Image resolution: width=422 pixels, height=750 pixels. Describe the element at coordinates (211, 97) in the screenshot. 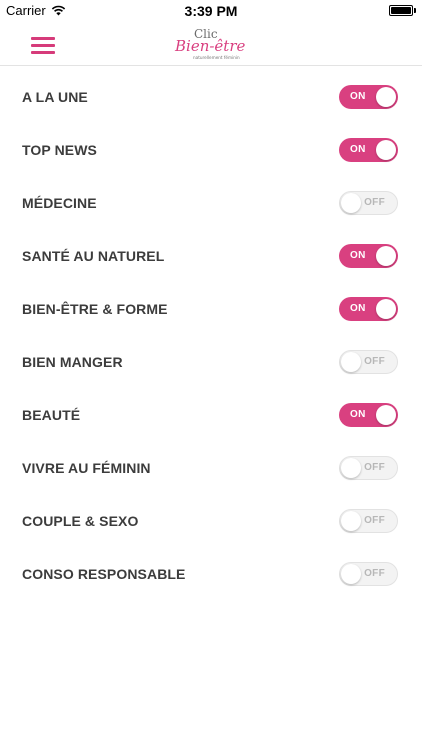

I see `toggle-row: A LA UNE ON` at that location.